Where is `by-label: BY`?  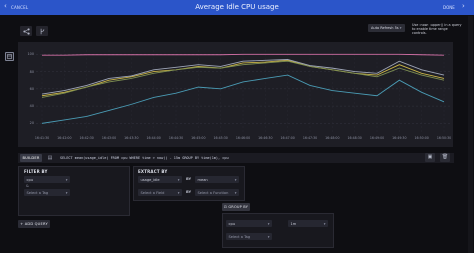 by-label: BY is located at coordinates (189, 179).